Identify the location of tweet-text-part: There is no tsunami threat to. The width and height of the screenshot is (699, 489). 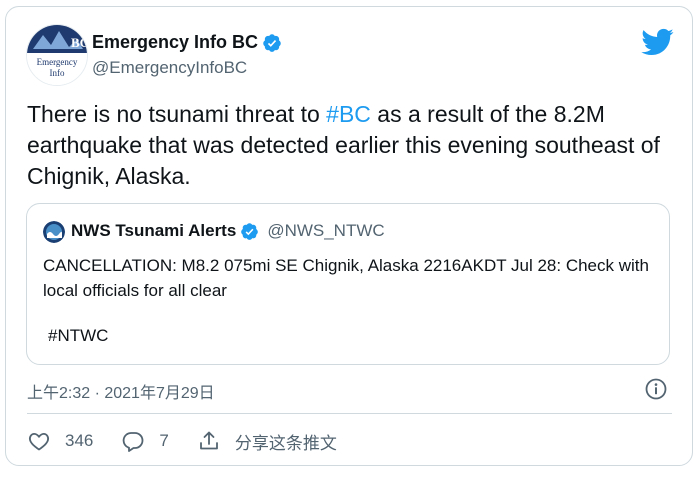
(177, 114).